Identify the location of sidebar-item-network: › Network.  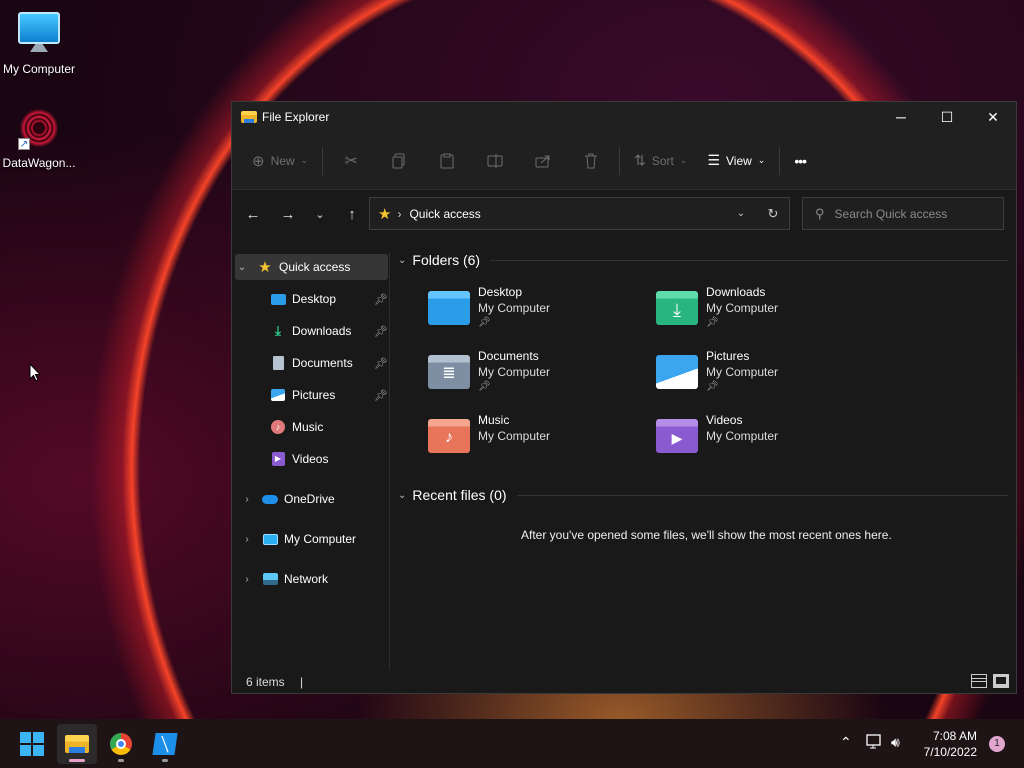
(314, 579).